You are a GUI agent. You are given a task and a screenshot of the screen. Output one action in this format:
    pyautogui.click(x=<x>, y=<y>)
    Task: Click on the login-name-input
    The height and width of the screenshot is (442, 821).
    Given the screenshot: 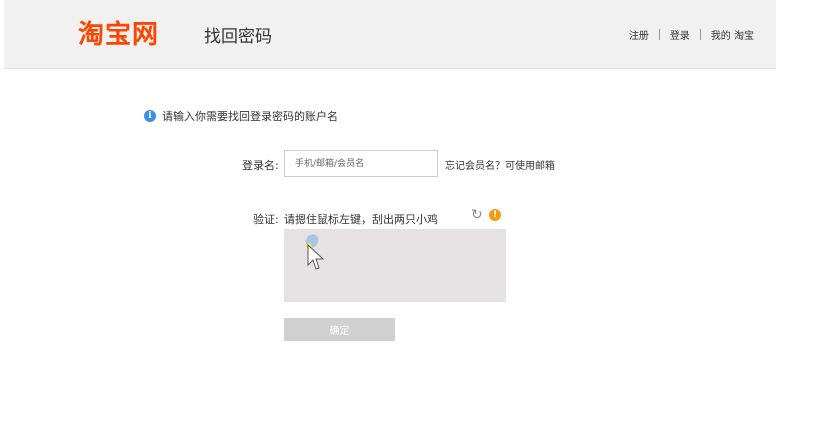 What is the action you would take?
    pyautogui.click(x=361, y=163)
    